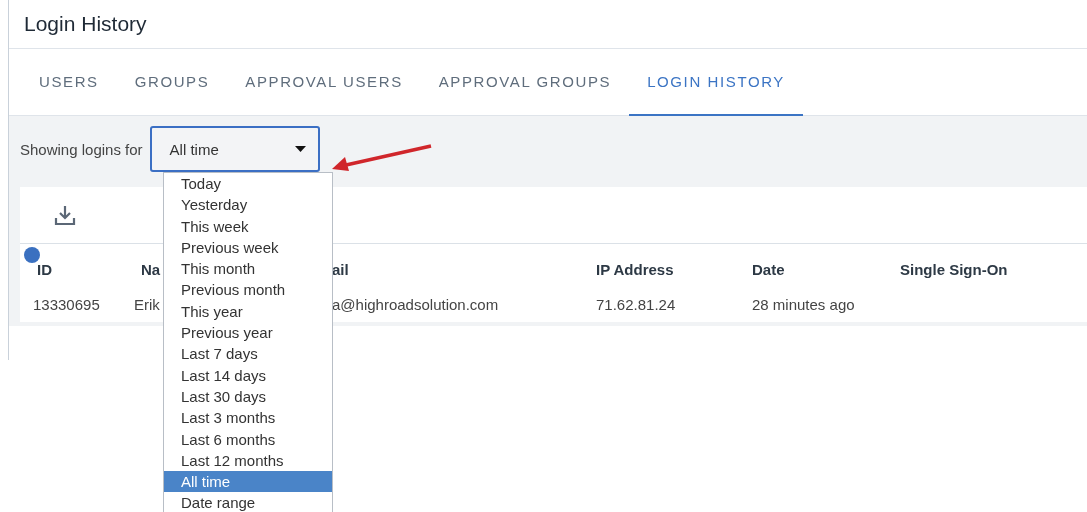  What do you see at coordinates (635, 269) in the screenshot?
I see `column-header: IP Address` at bounding box center [635, 269].